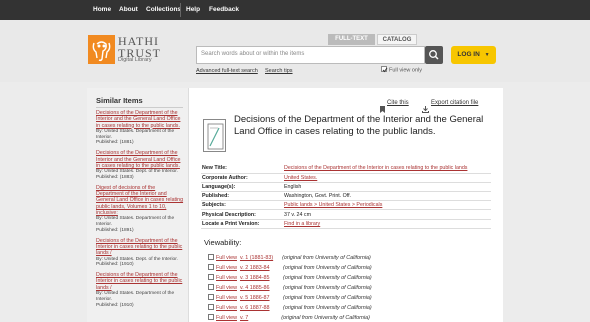 The height and width of the screenshot is (322, 590). What do you see at coordinates (163, 10) in the screenshot?
I see `nav-collections: Collections` at bounding box center [163, 10].